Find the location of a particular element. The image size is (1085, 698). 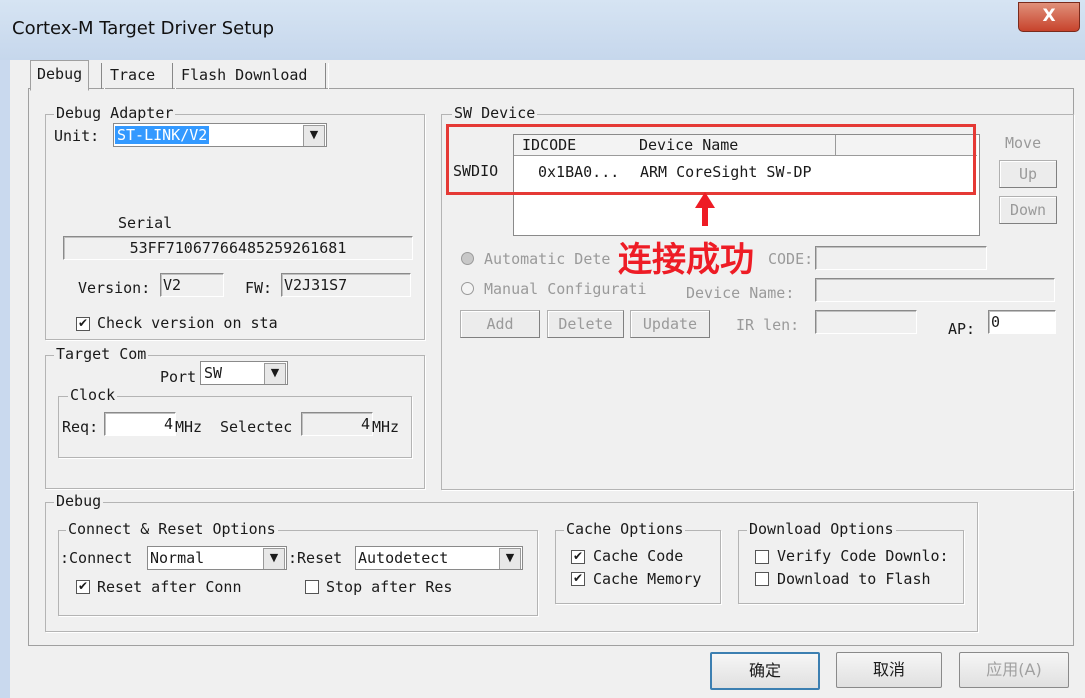

connect-combo: Normal ▼ is located at coordinates (217, 558).